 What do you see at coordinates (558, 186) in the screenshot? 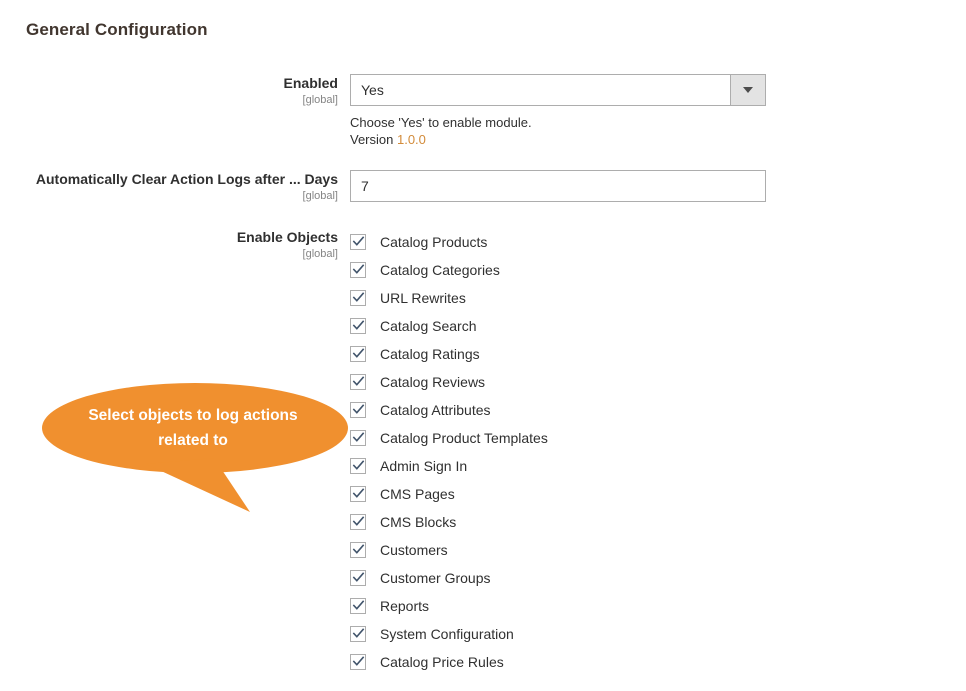
I see `auto-clear-days-input` at bounding box center [558, 186].